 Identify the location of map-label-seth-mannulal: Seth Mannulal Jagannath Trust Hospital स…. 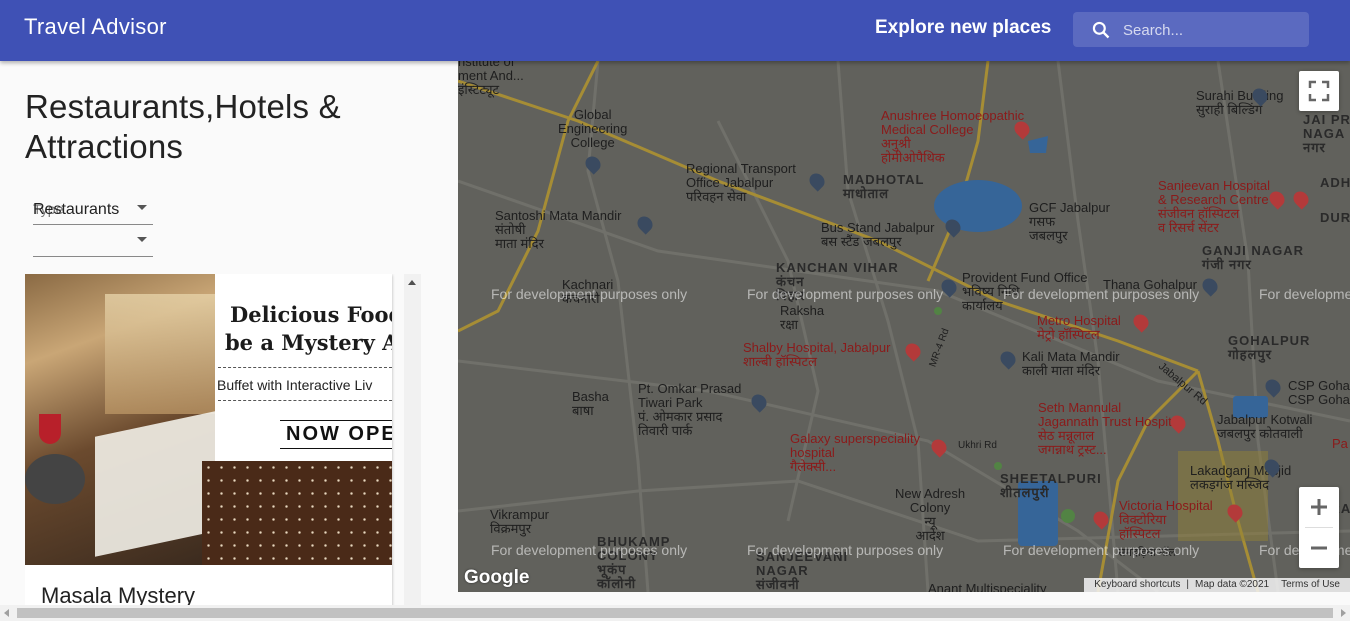
(1110, 428).